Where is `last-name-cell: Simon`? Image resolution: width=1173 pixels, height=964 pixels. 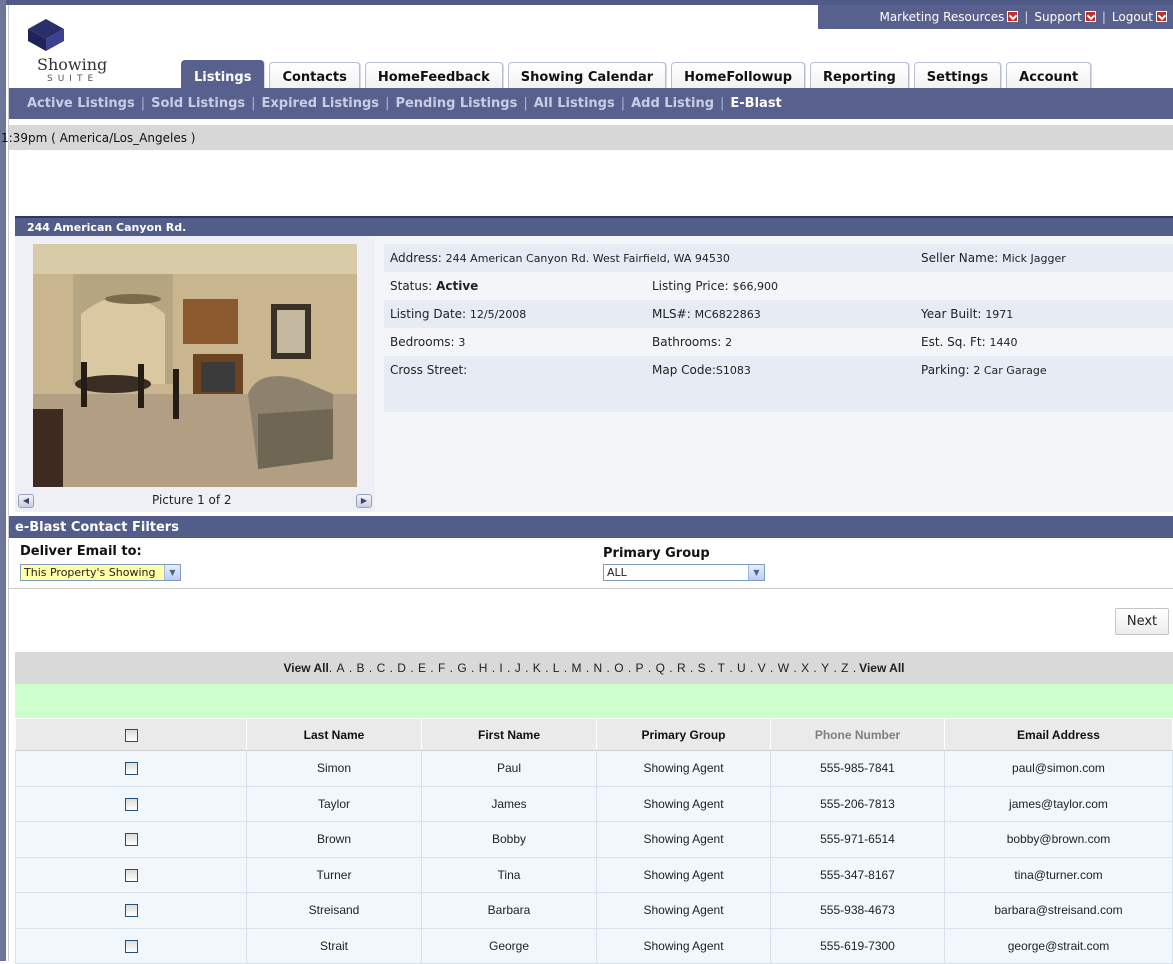 last-name-cell: Simon is located at coordinates (334, 768).